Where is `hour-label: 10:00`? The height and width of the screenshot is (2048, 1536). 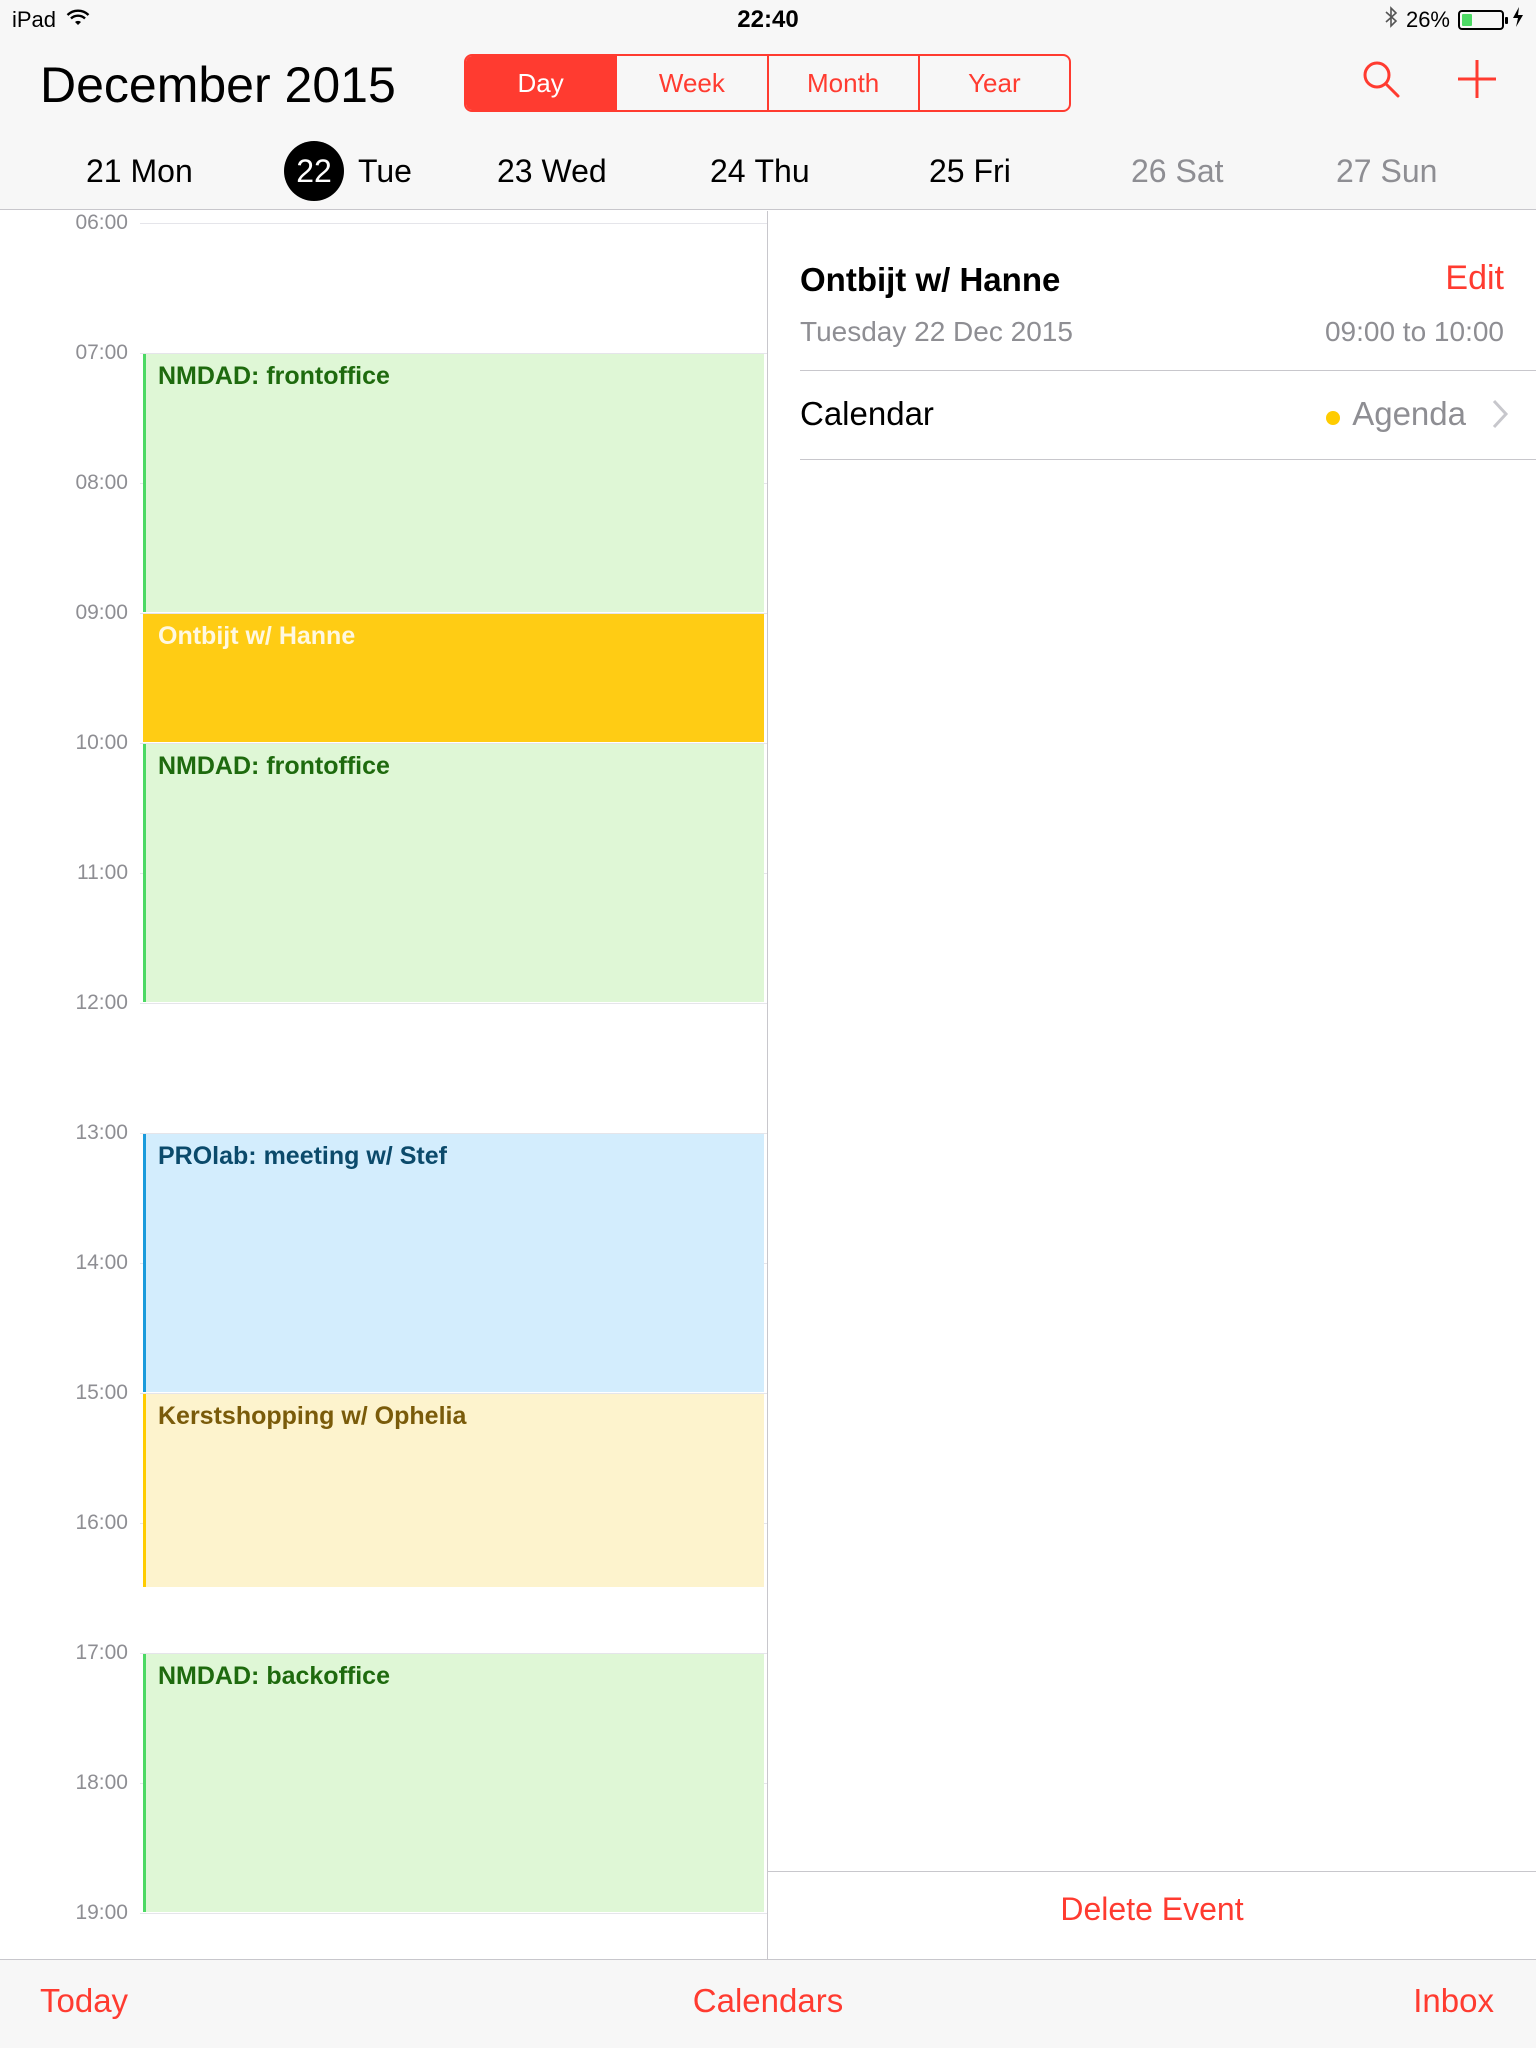
hour-label: 10:00 is located at coordinates (101, 742).